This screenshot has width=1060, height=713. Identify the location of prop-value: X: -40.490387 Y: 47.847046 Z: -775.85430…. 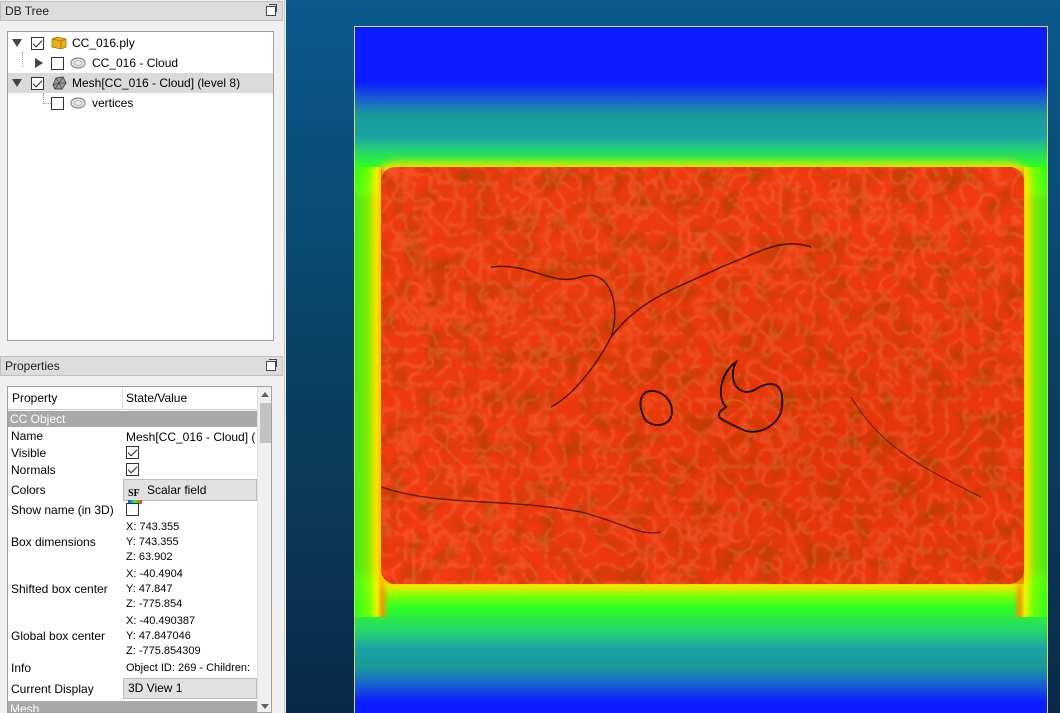
(191, 636).